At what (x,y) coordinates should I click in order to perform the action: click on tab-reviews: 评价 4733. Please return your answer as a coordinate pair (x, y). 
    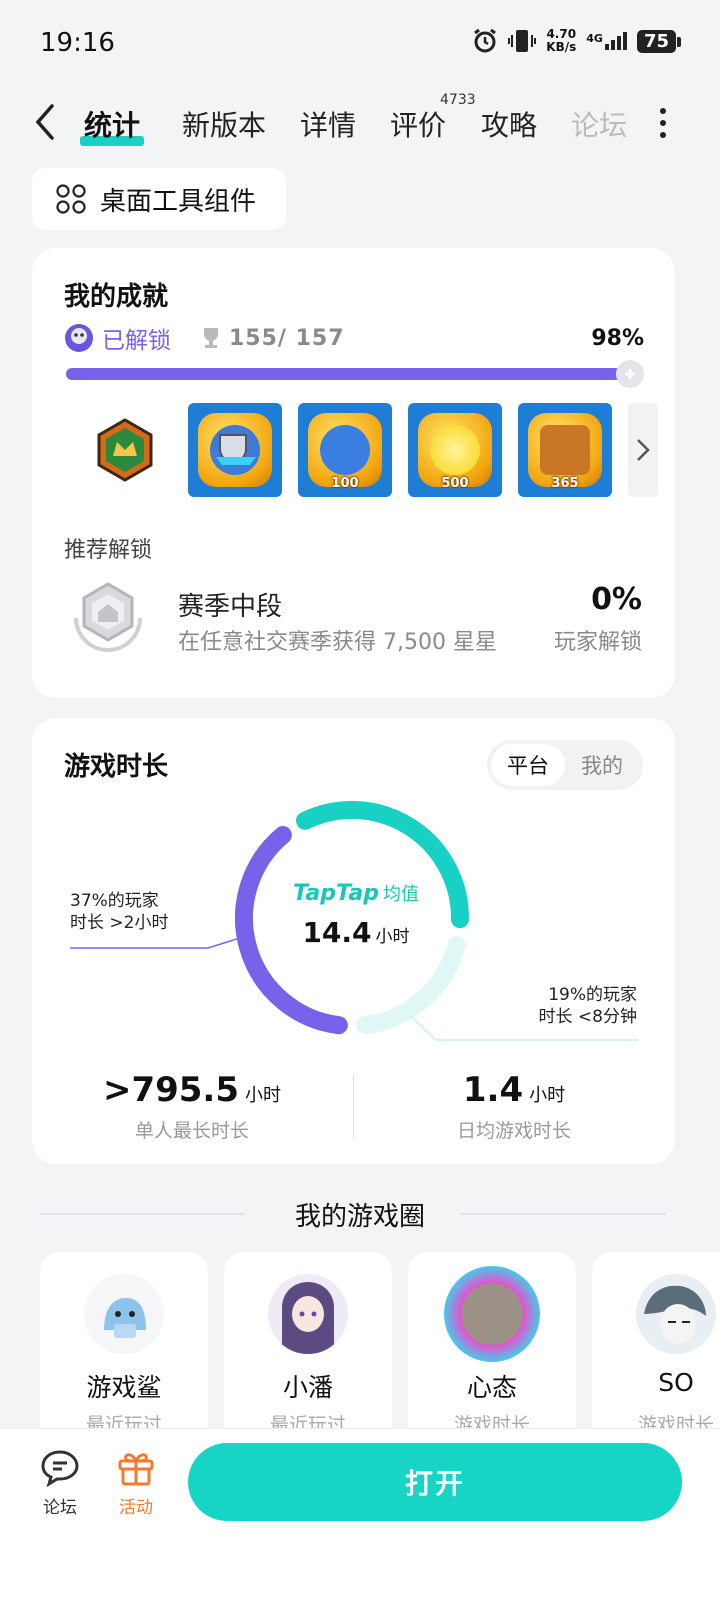
    Looking at the image, I should click on (433, 118).